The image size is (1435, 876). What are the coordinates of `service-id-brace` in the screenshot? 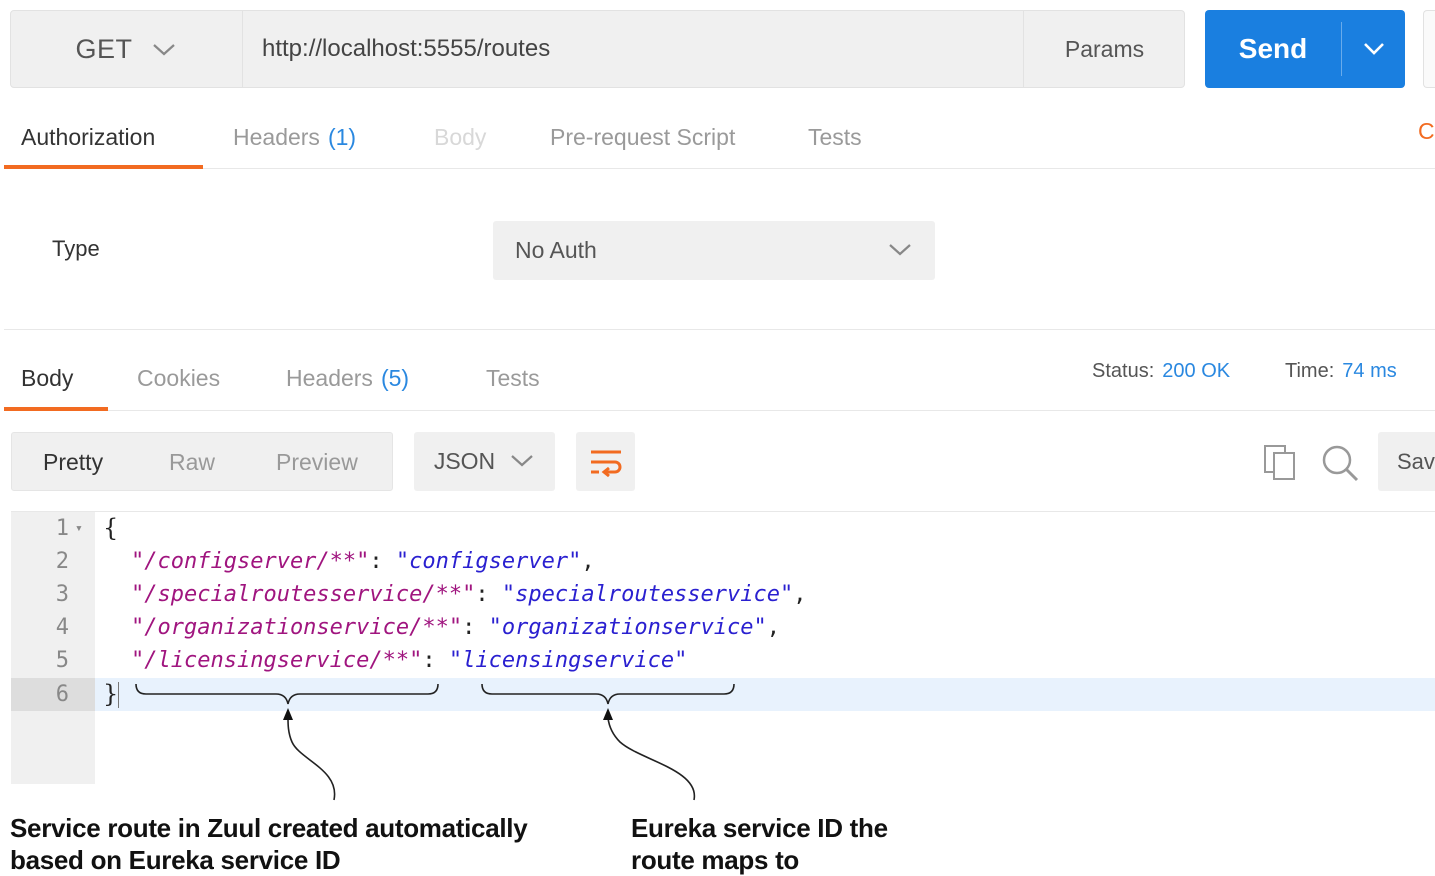 It's located at (608, 694).